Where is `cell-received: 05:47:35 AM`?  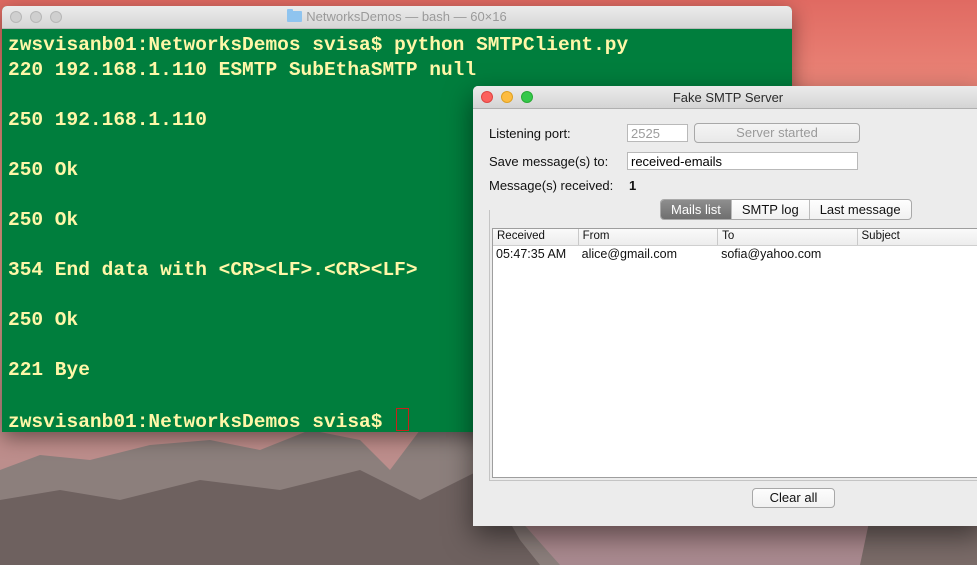 cell-received: 05:47:35 AM is located at coordinates (531, 254).